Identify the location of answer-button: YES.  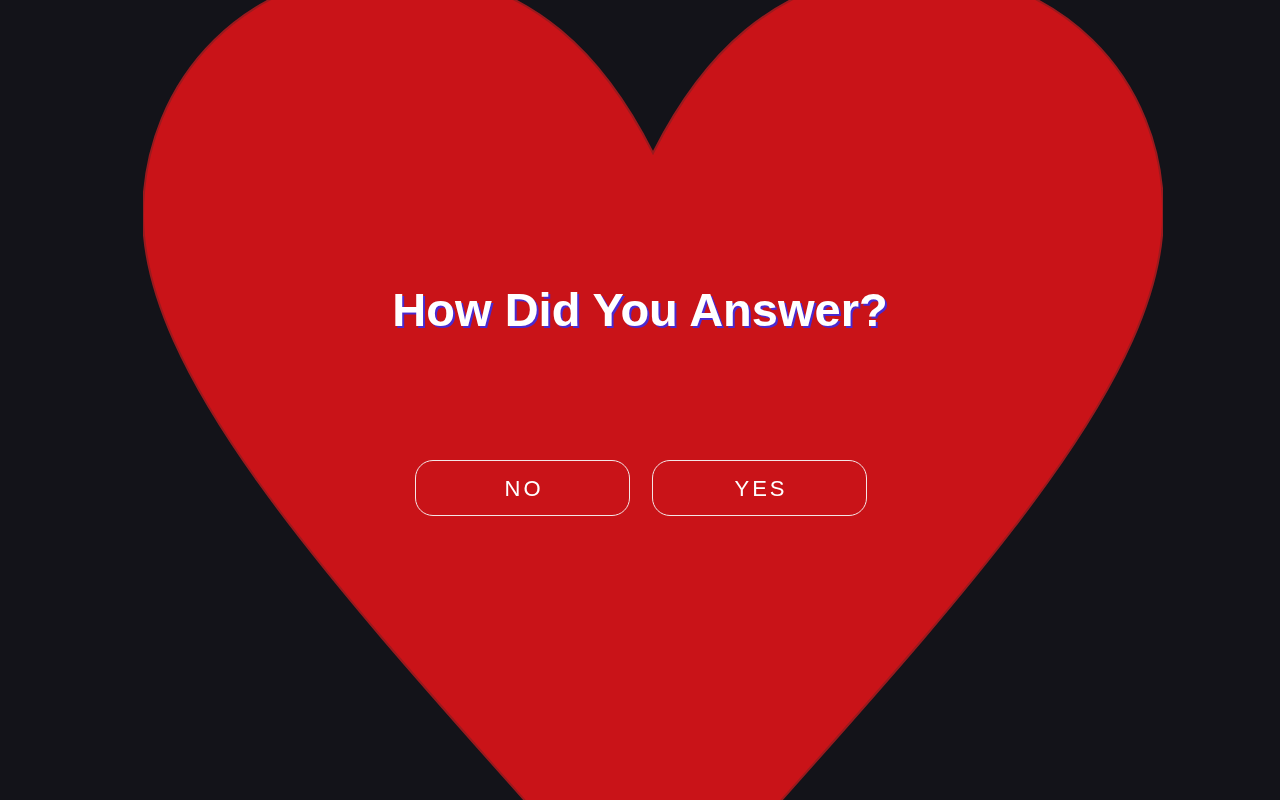
(759, 488).